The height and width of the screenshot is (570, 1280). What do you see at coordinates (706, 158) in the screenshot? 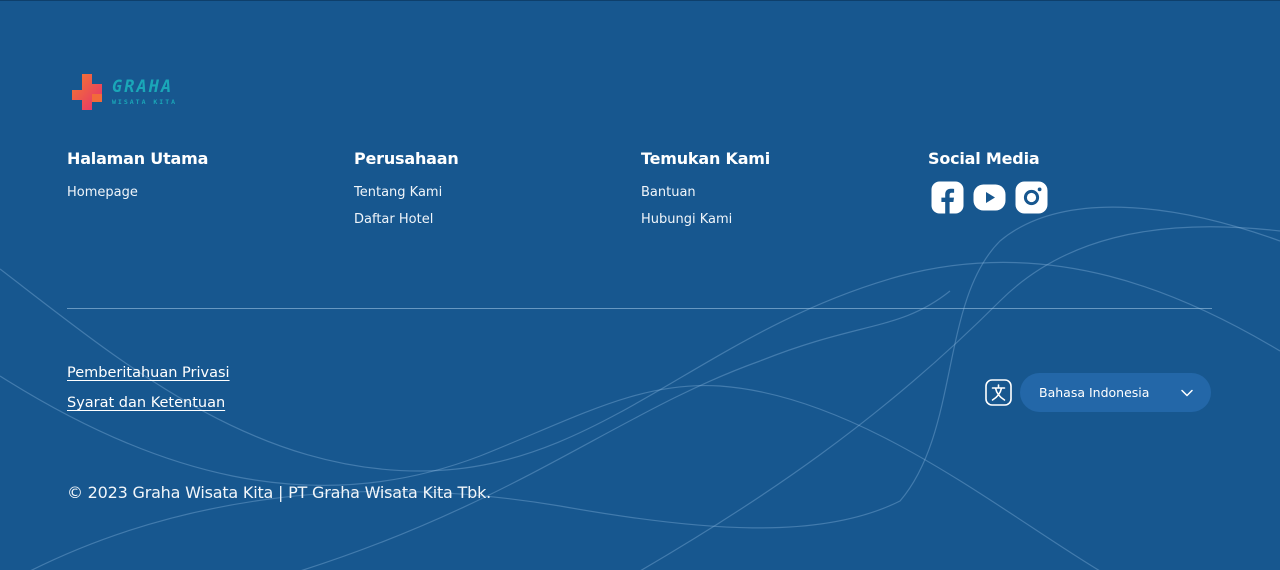
I see `column-title: Temukan Kami` at bounding box center [706, 158].